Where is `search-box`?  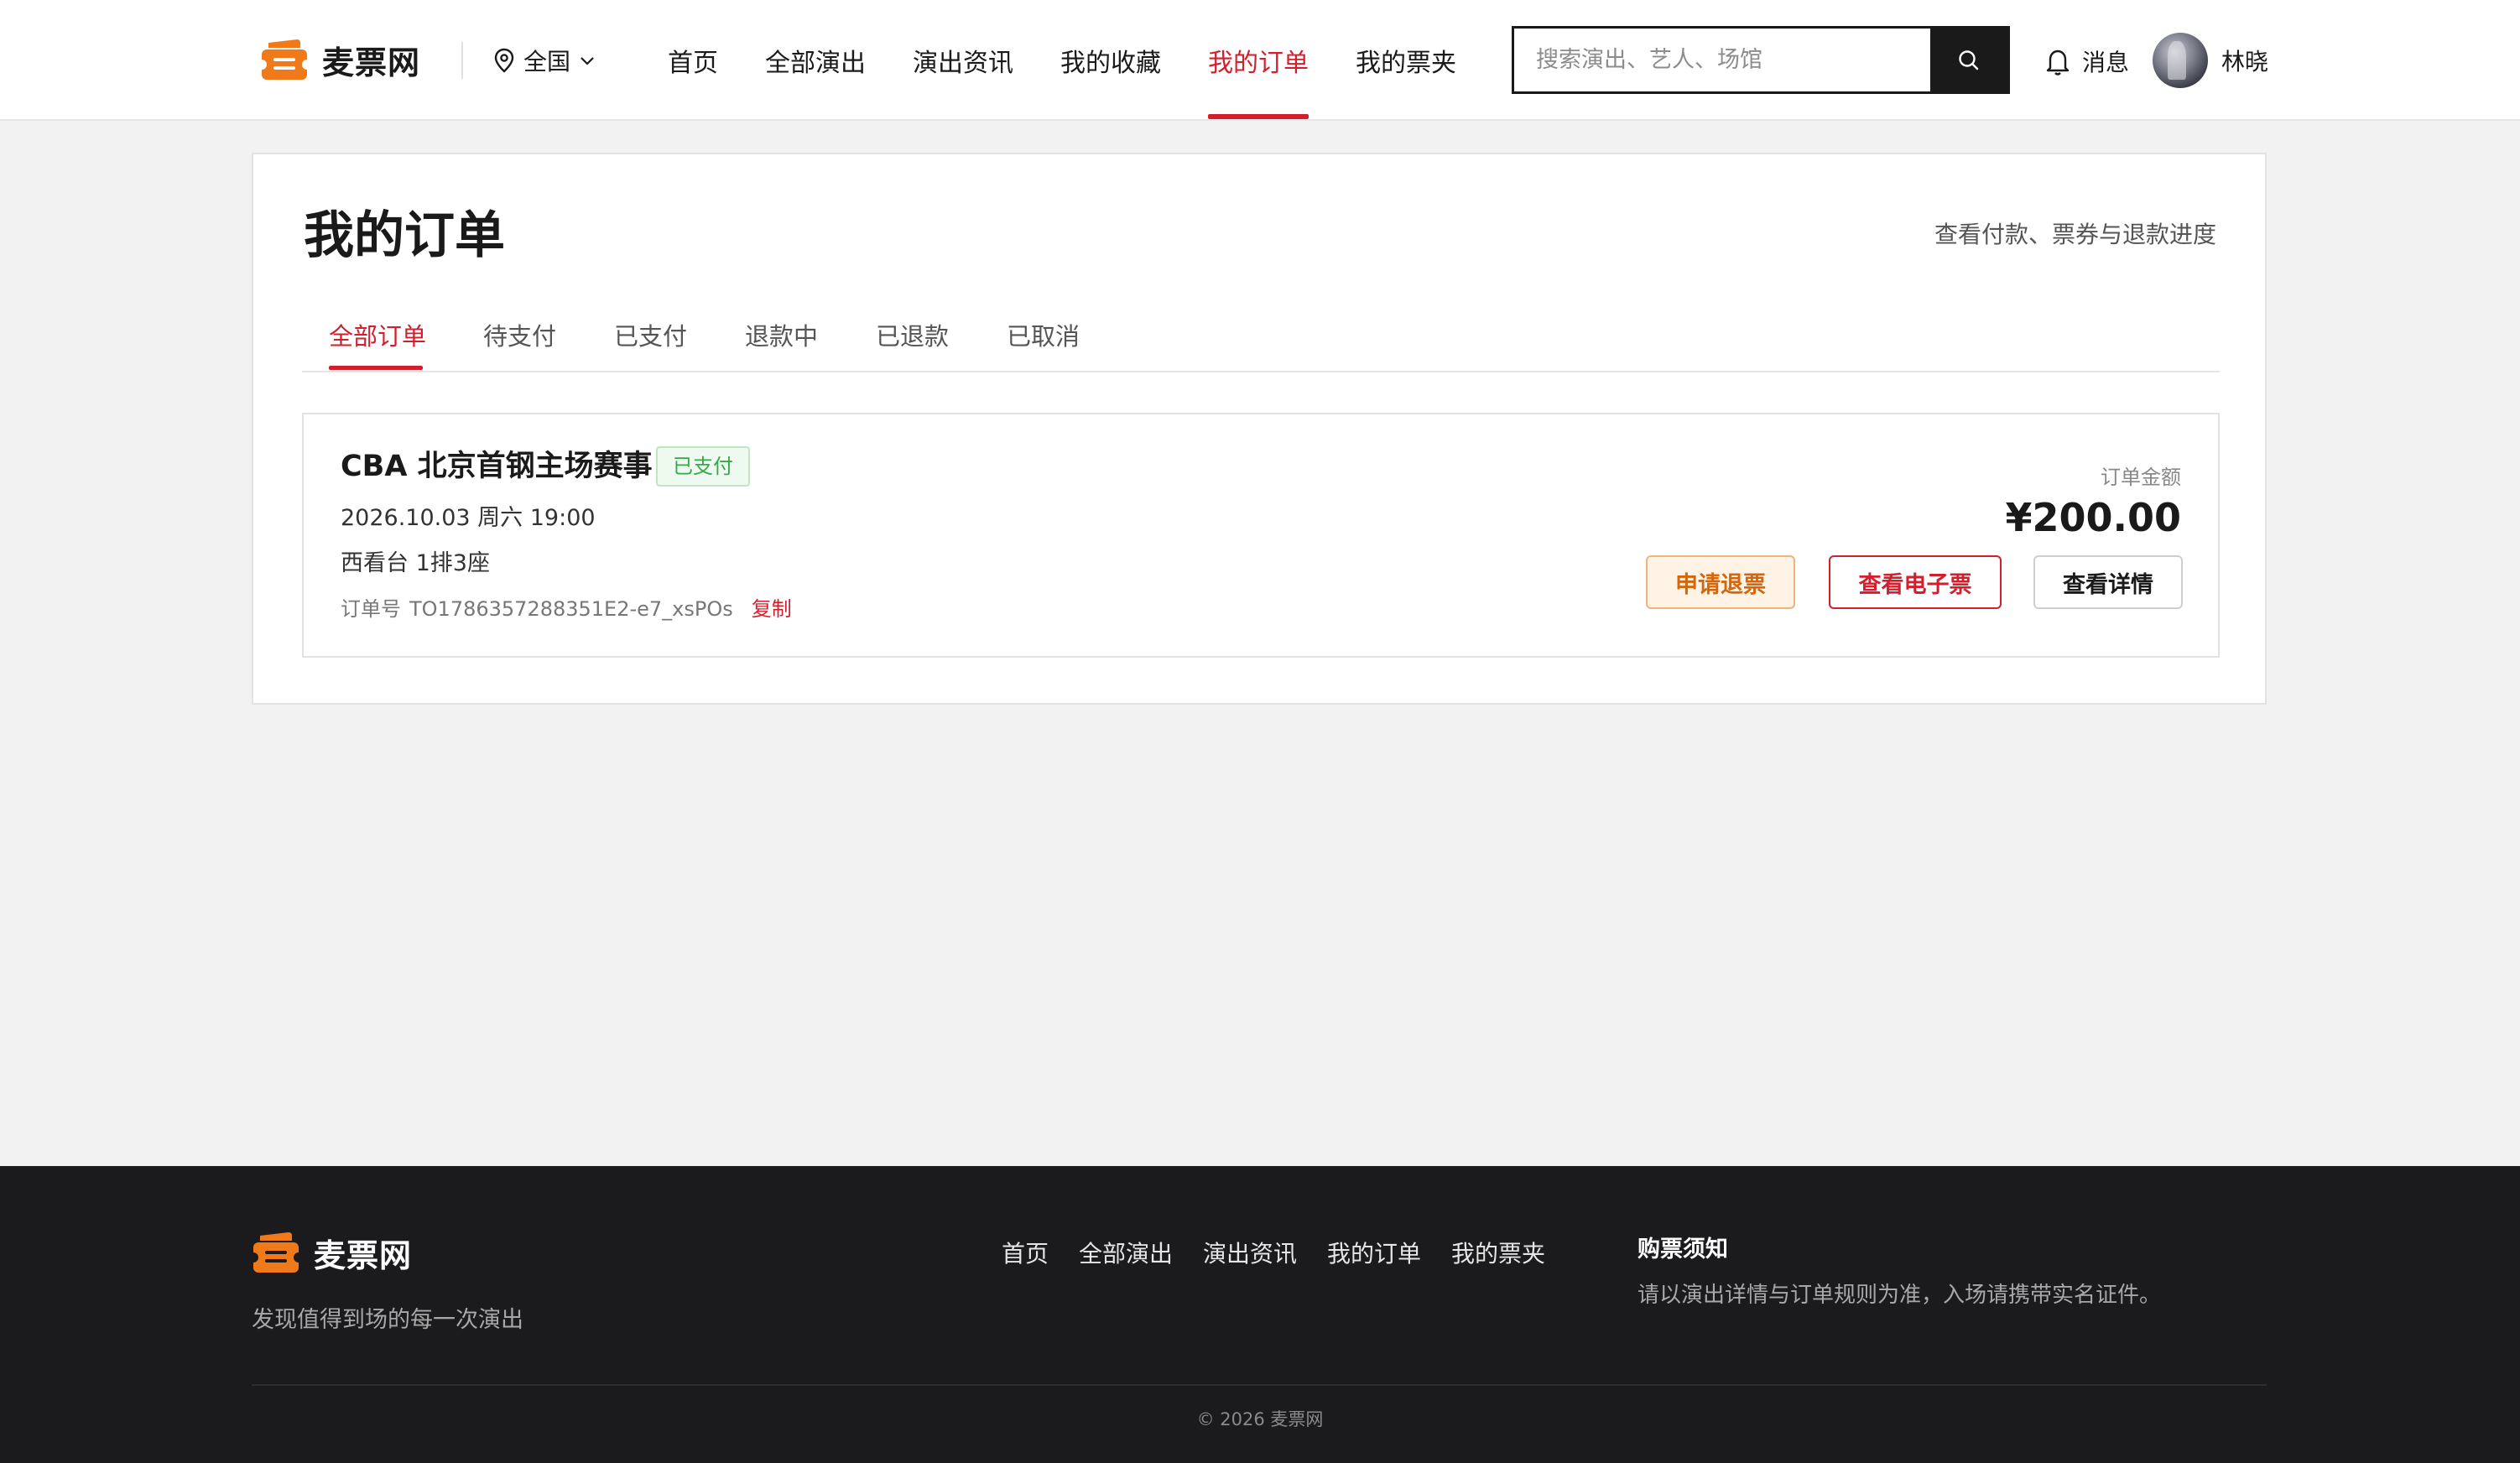 search-box is located at coordinates (1761, 60).